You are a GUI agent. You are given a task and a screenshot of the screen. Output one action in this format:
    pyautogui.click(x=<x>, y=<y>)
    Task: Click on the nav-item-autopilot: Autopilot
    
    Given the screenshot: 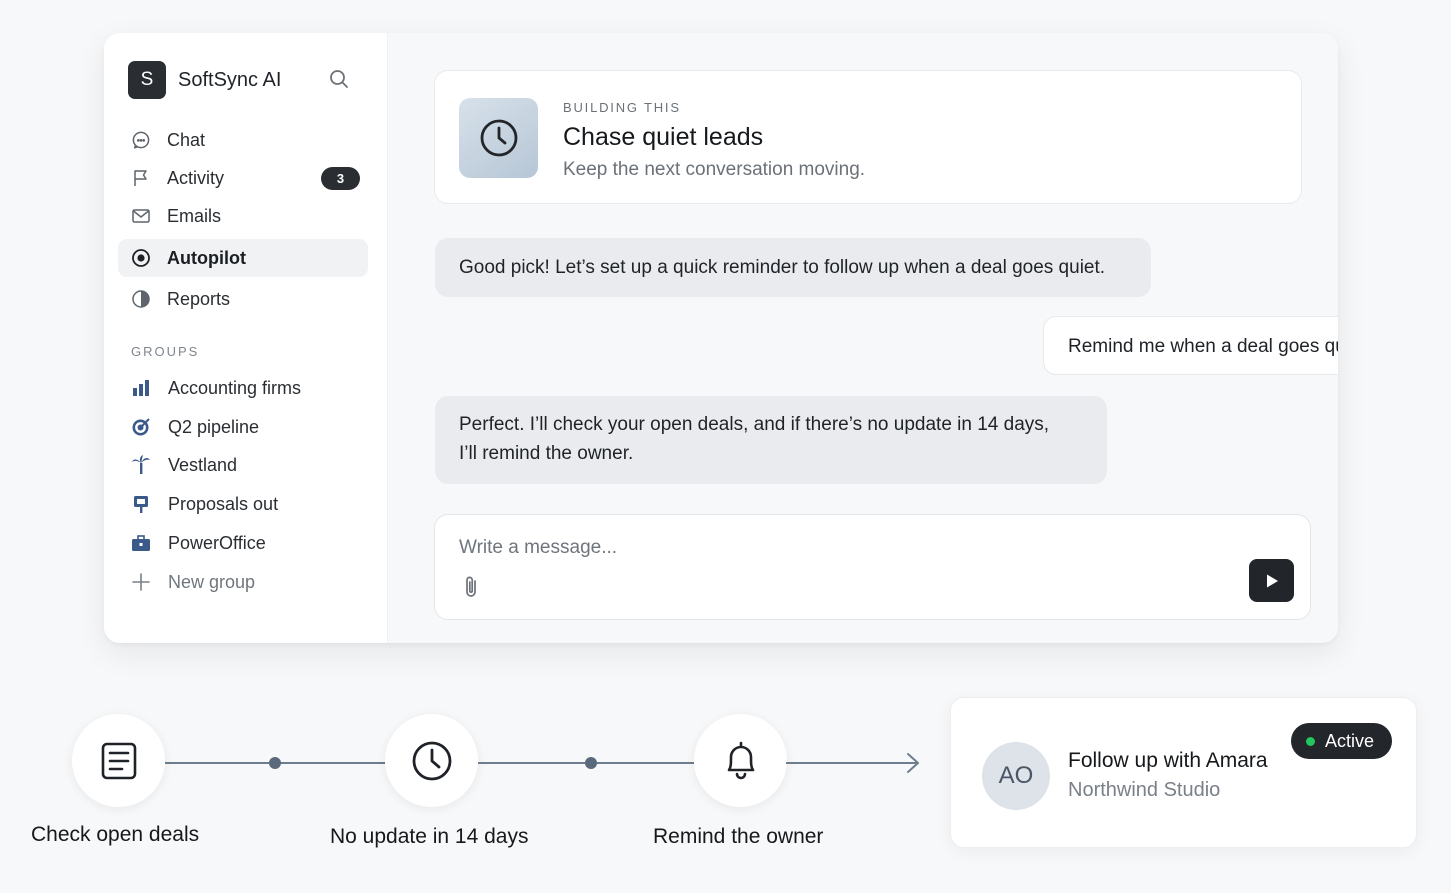 What is the action you would take?
    pyautogui.click(x=243, y=258)
    